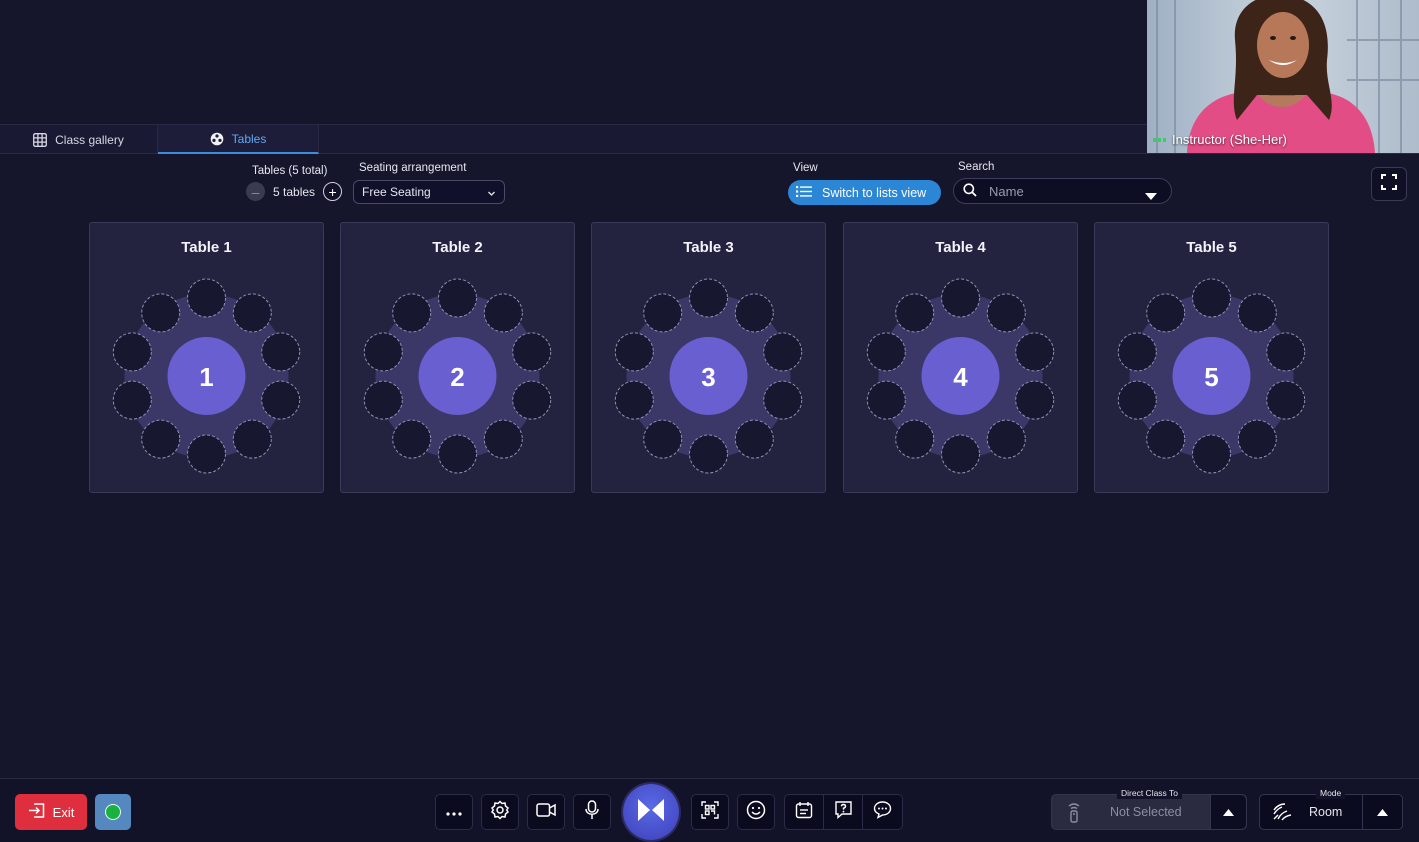 The width and height of the screenshot is (1419, 842). I want to click on dropdown-triangle-icon, so click(1151, 195).